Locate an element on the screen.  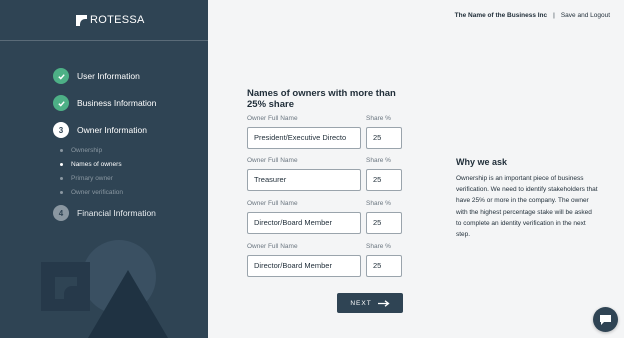
sidebar-divider is located at coordinates (104, 40).